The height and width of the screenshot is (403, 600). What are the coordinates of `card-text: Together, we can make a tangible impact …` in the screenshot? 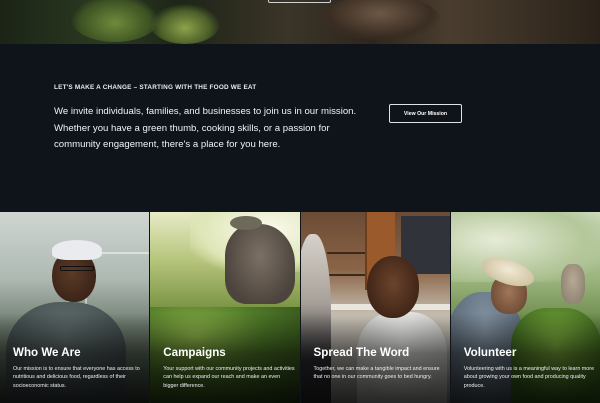 It's located at (376, 373).